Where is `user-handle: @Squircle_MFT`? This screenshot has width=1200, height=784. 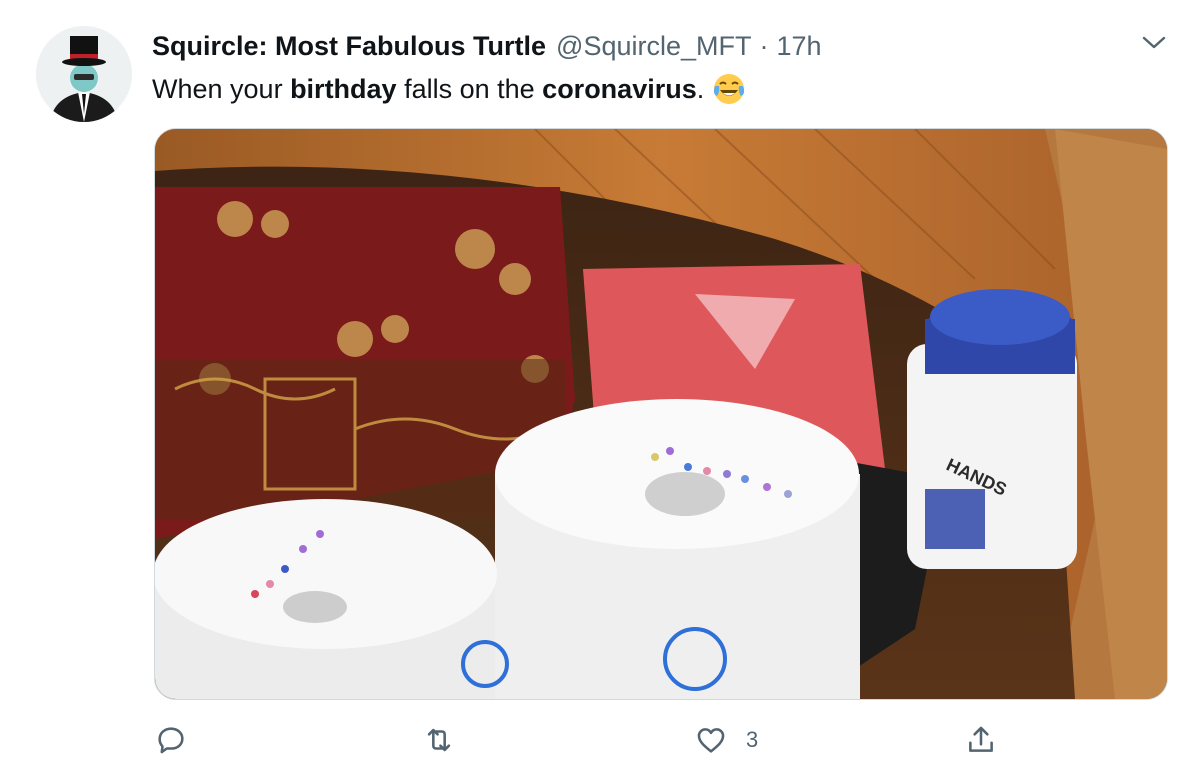 user-handle: @Squircle_MFT is located at coordinates (653, 46).